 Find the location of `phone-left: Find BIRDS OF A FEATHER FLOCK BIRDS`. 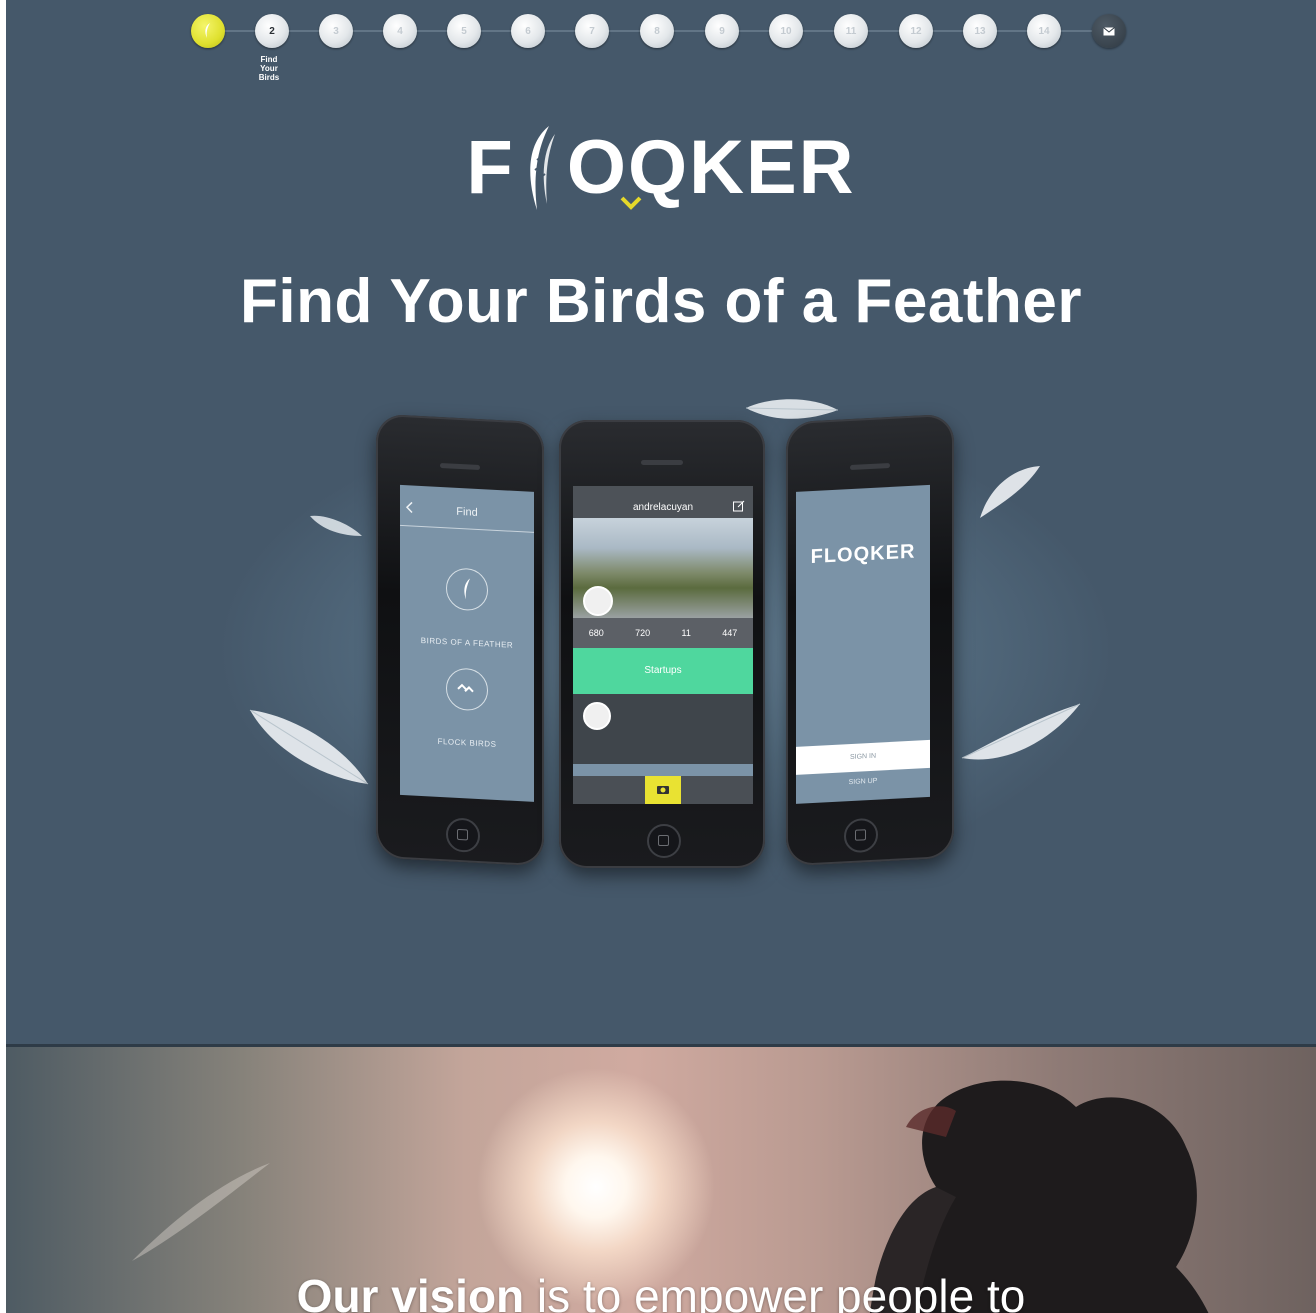

phone-left: Find BIRDS OF A FEATHER FLOCK BIRDS is located at coordinates (460, 640).